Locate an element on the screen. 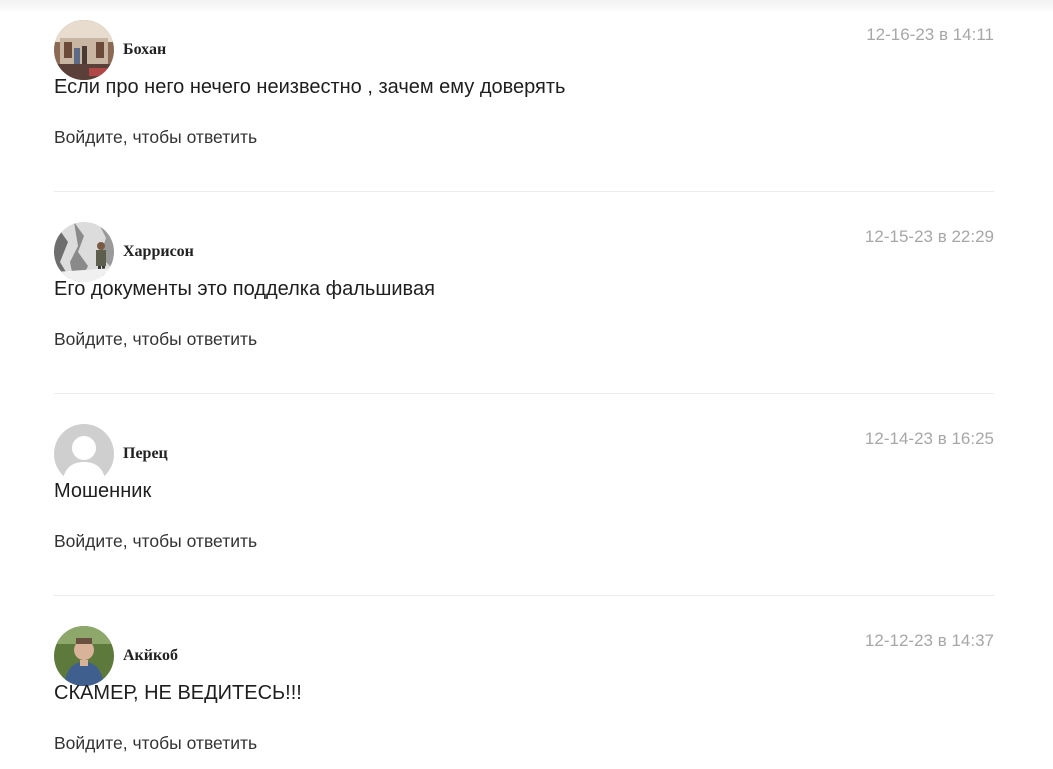 This screenshot has width=1053, height=769. comment-text: СКАМЕР, НЕ ВЕДИТЕСЬ!!! is located at coordinates (178, 693).